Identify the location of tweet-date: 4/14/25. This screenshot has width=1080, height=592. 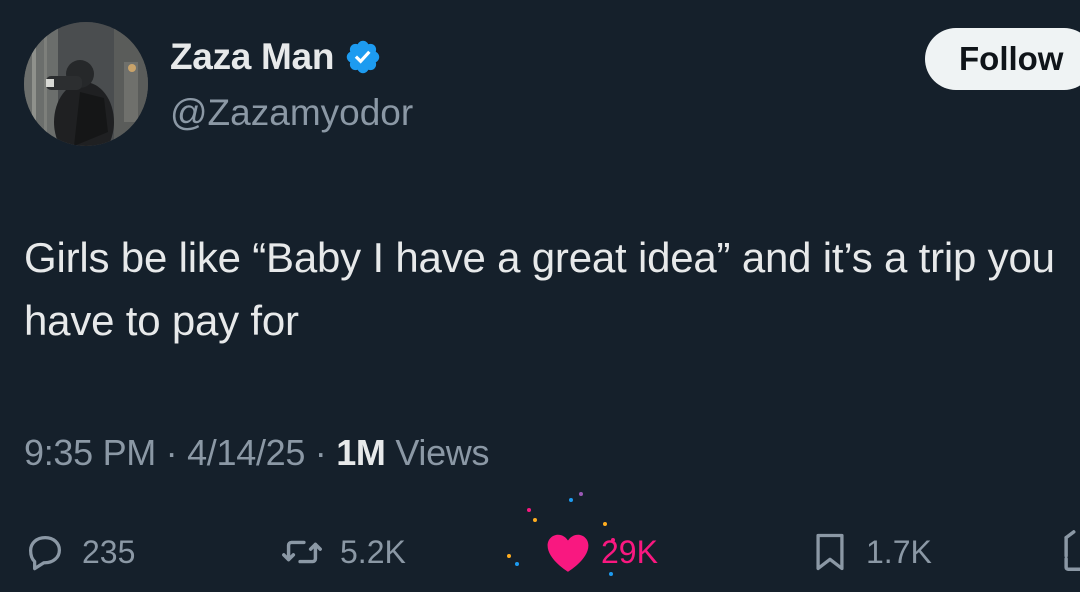
(246, 452).